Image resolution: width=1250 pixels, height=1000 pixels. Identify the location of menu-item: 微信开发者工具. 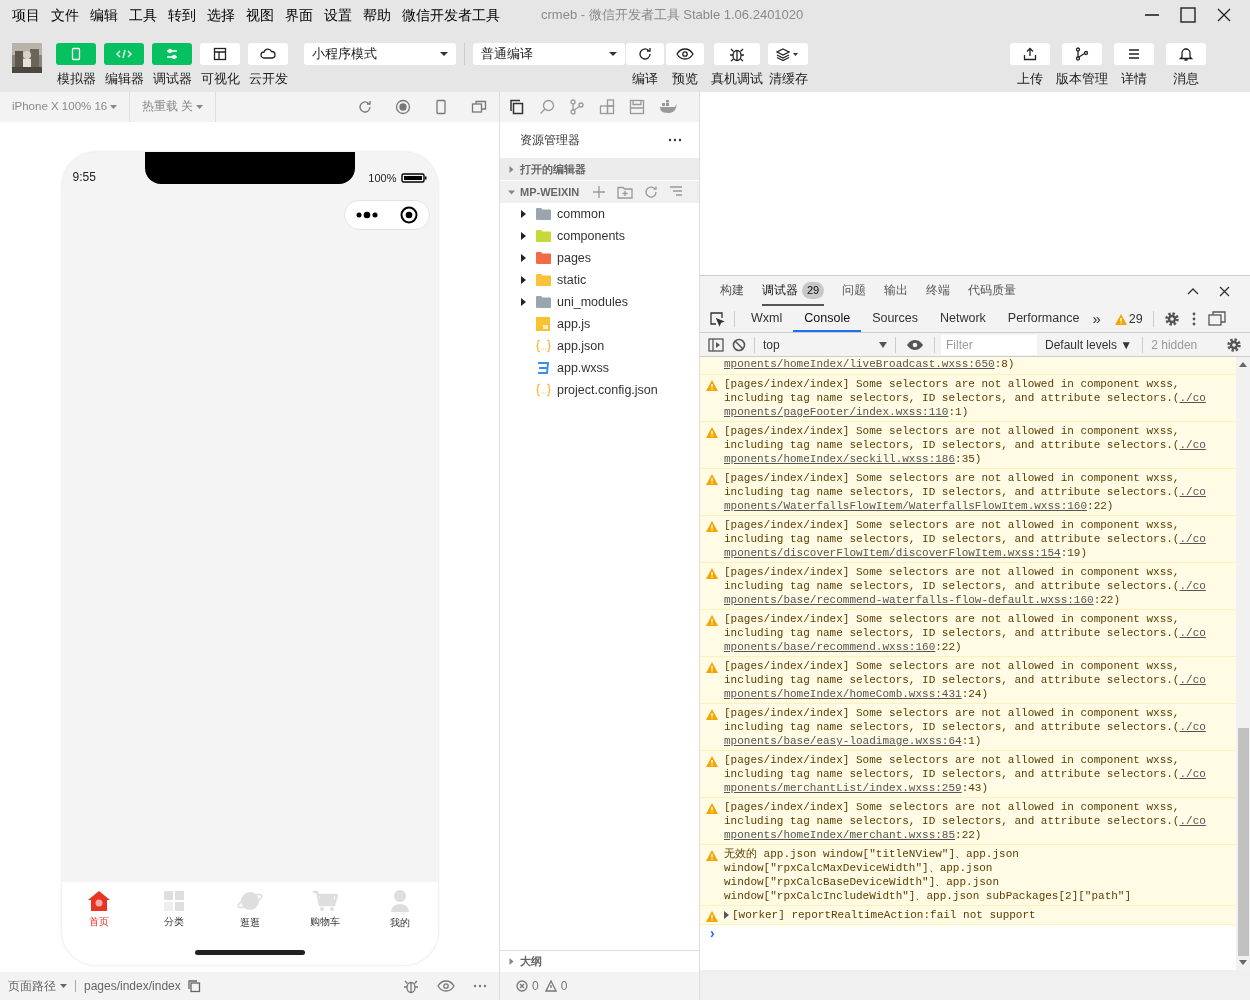
(451, 15).